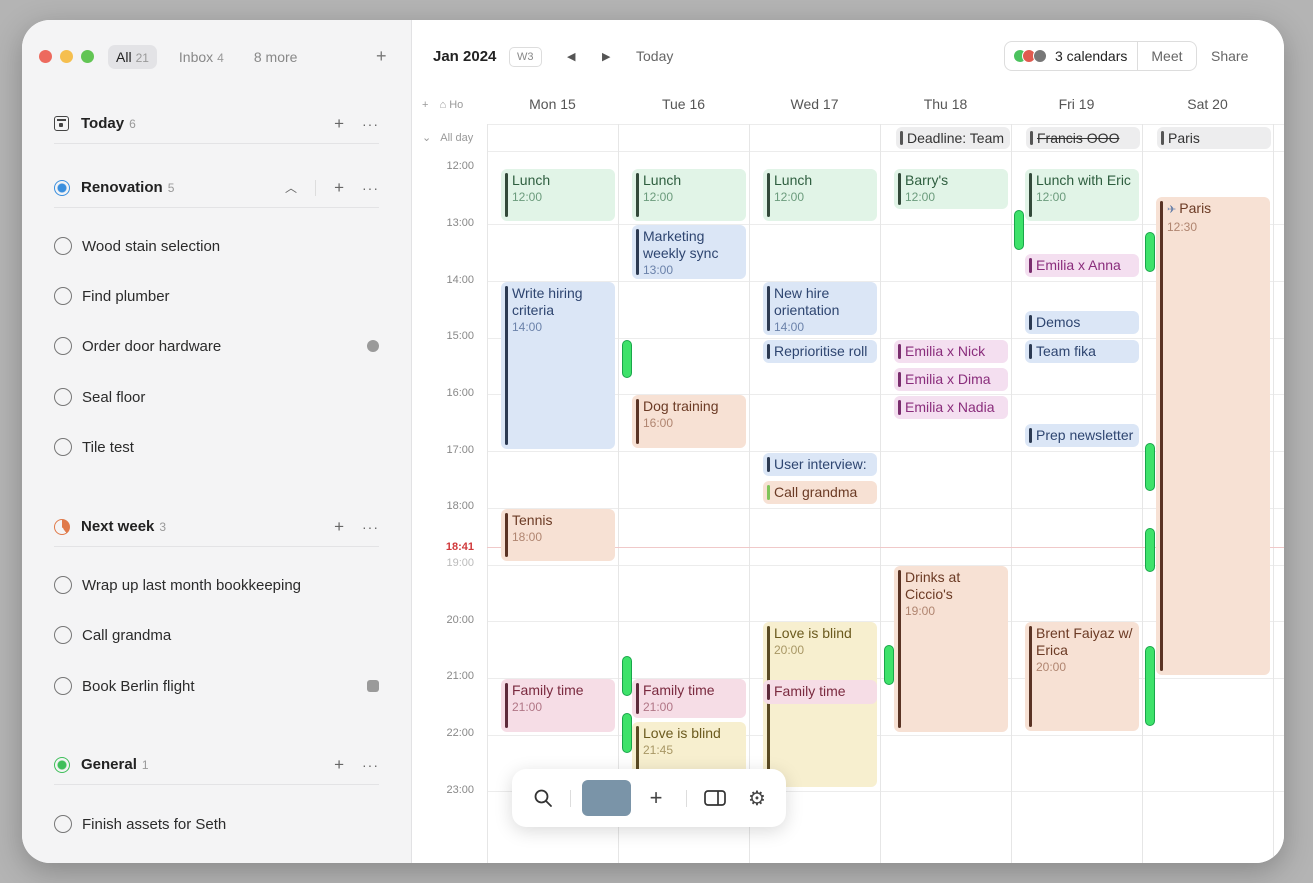 The width and height of the screenshot is (1313, 883). What do you see at coordinates (820, 308) in the screenshot?
I see `calendar-event: New hire orientation 14:00` at bounding box center [820, 308].